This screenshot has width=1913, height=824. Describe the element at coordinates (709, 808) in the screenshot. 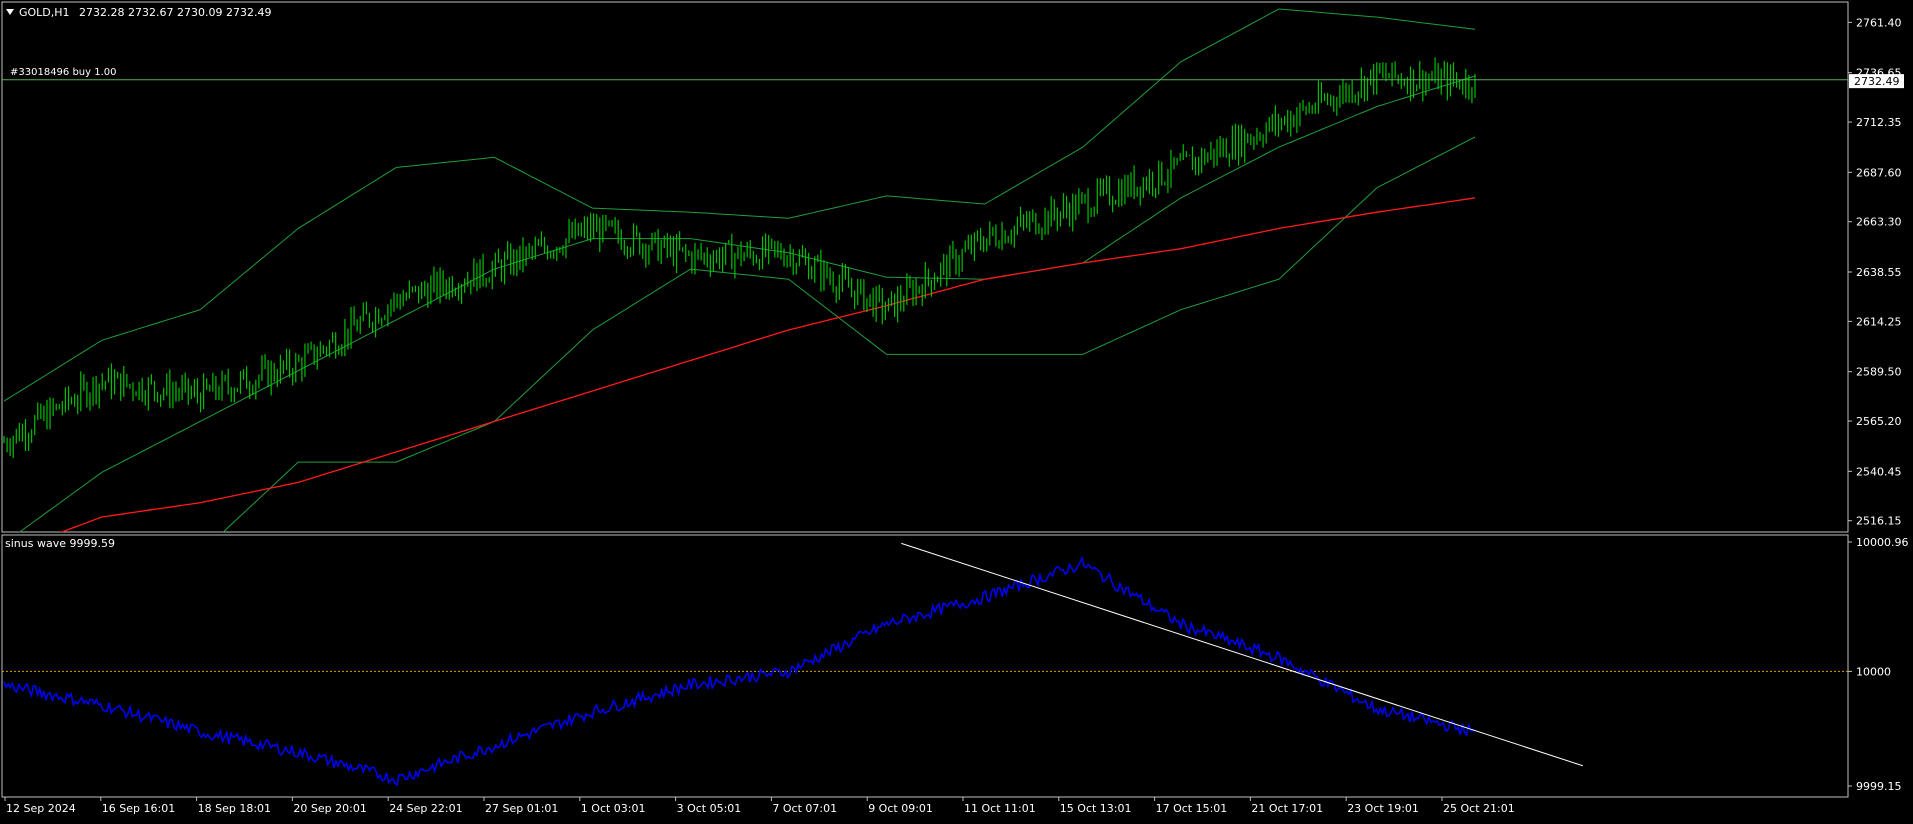

I see `time-tick-label: 3 Oct 05:01` at that location.